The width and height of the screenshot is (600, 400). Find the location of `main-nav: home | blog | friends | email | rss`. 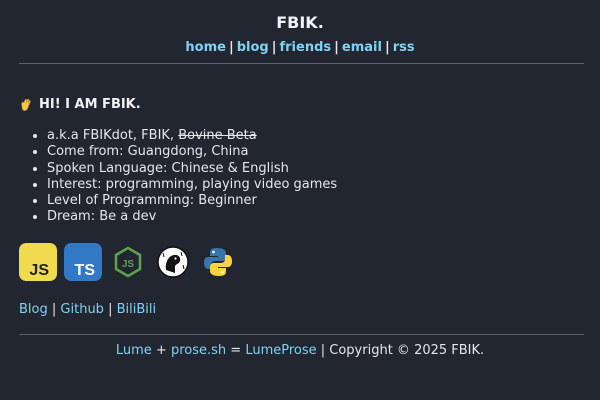

main-nav: home | blog | friends | email | rss is located at coordinates (300, 47).